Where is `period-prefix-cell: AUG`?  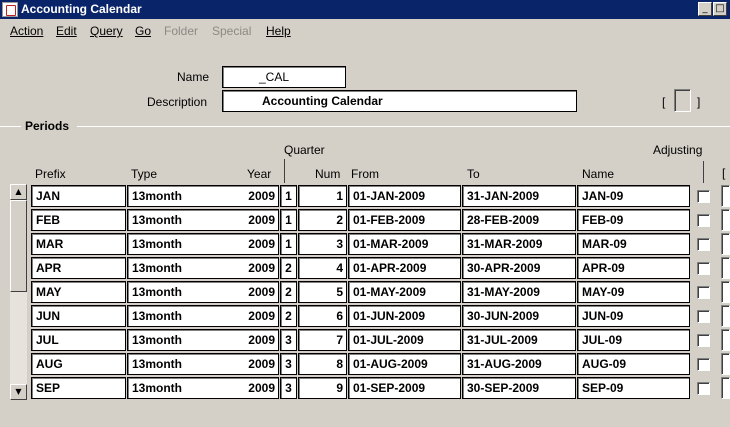
period-prefix-cell: AUG is located at coordinates (78, 364).